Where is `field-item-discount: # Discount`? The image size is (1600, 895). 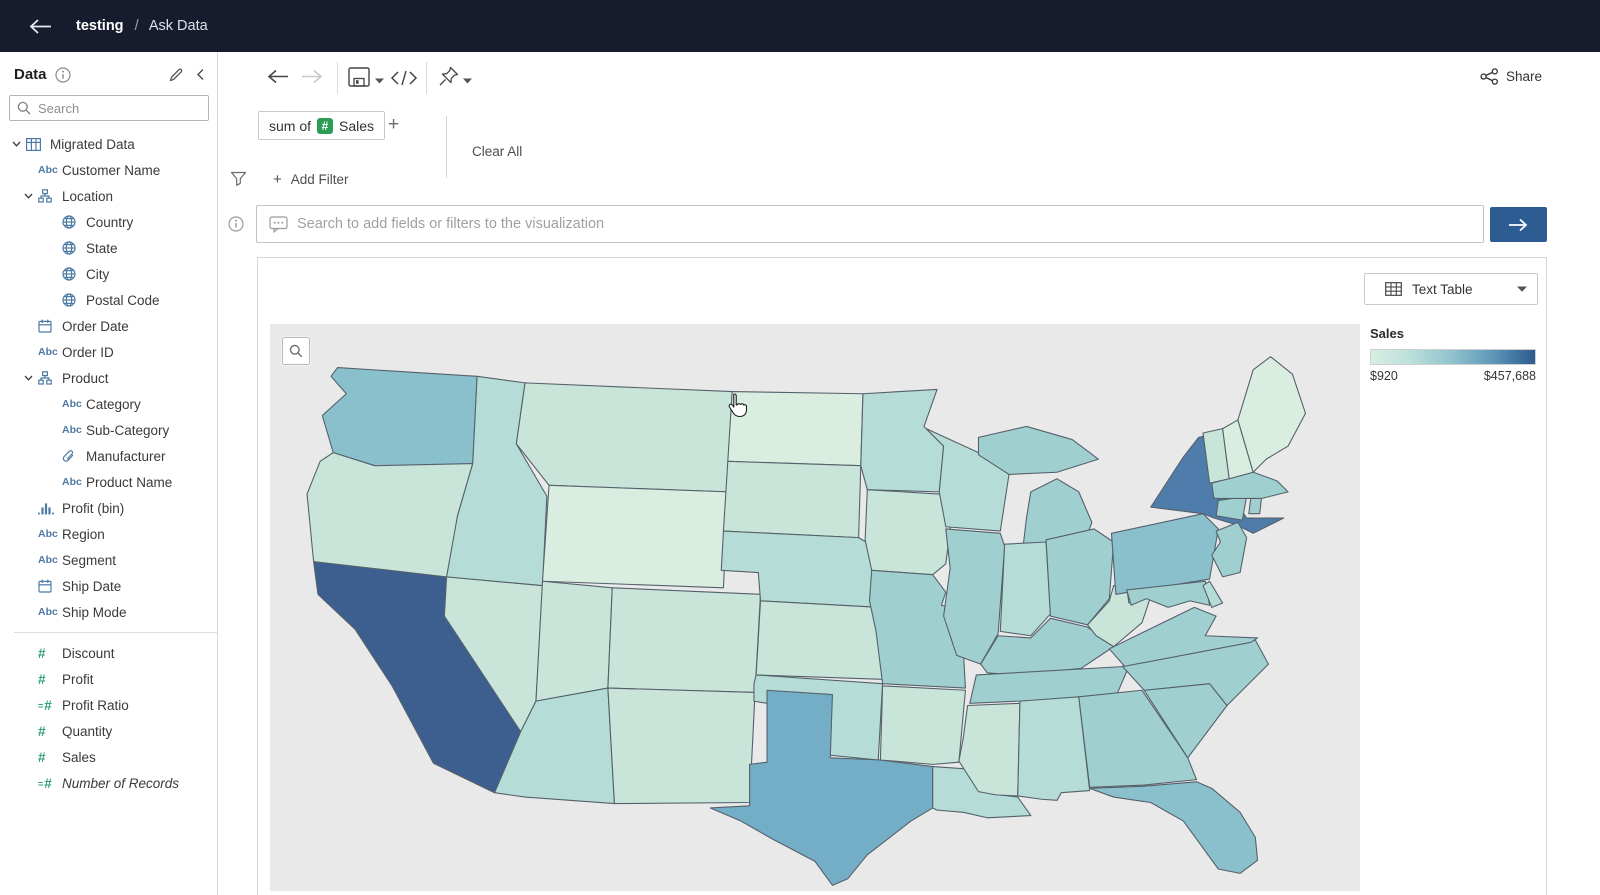
field-item-discount: # Discount is located at coordinates (108, 653).